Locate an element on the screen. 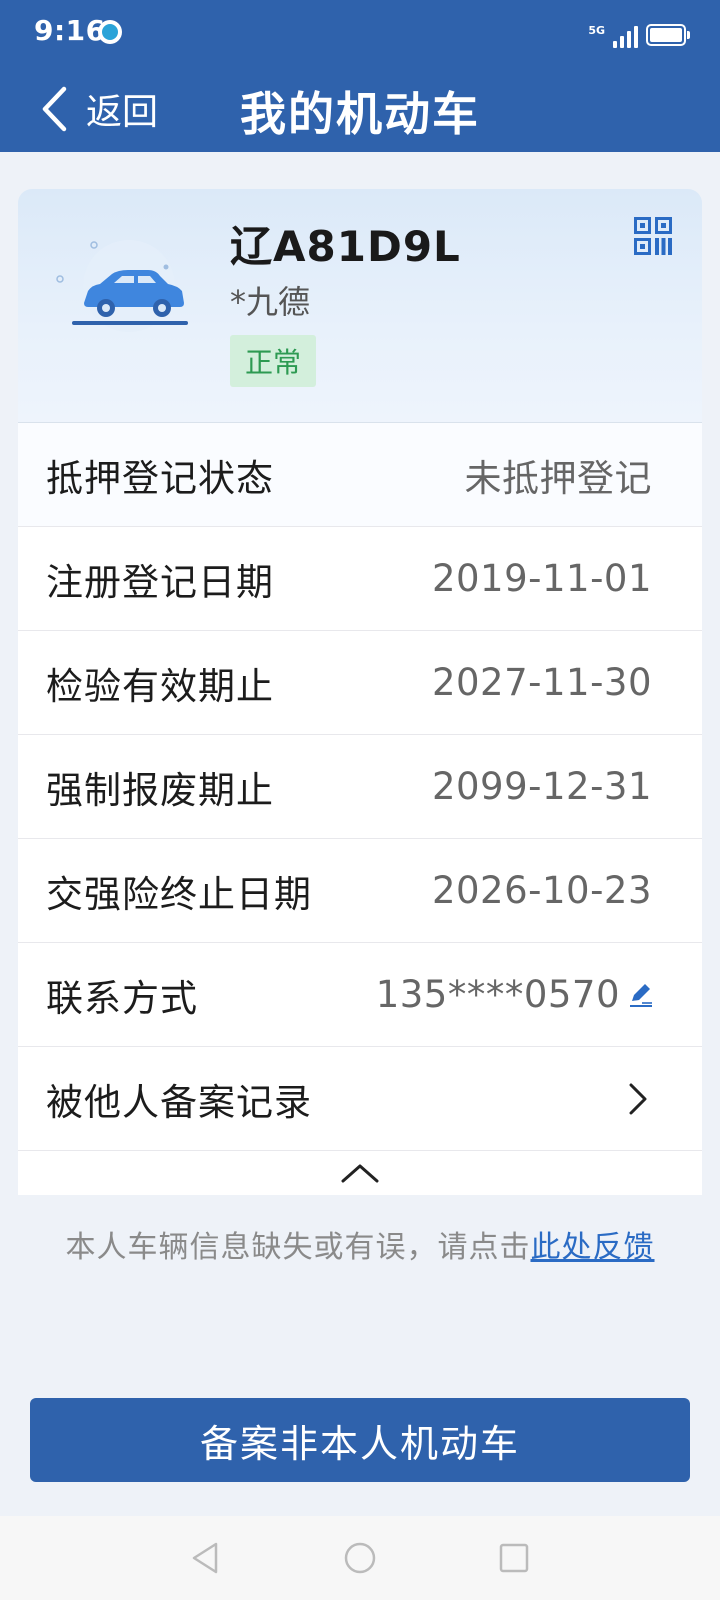 The width and height of the screenshot is (720, 1600). owner-name: *九德 is located at coordinates (270, 302).